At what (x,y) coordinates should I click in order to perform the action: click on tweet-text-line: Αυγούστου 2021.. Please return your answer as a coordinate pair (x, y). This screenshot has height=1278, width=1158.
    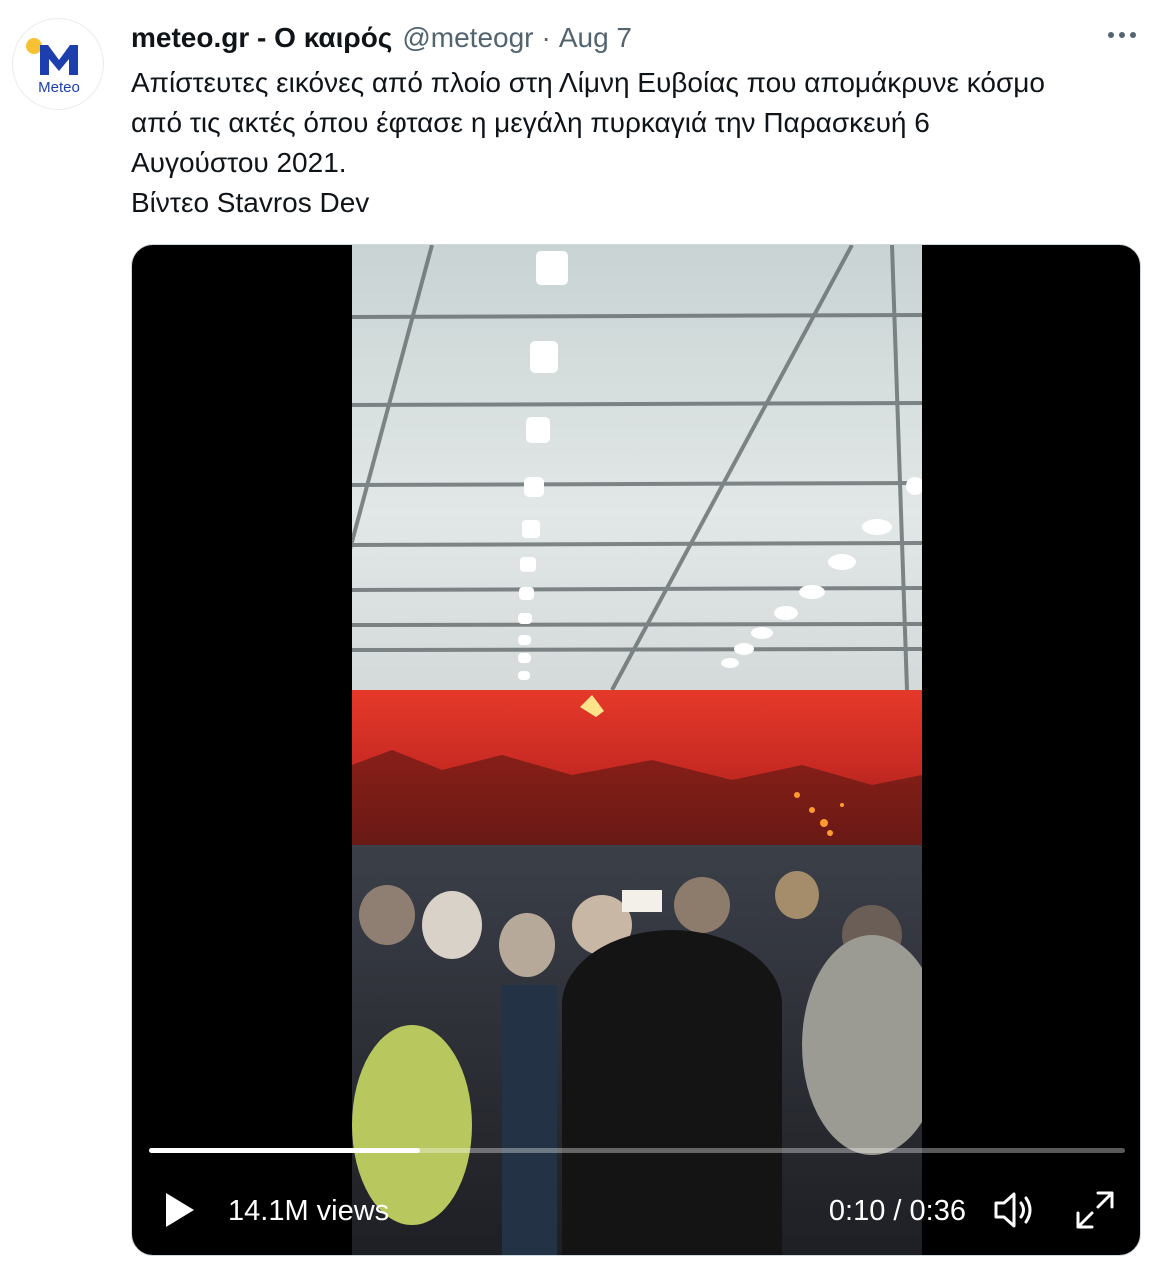
    Looking at the image, I should click on (239, 162).